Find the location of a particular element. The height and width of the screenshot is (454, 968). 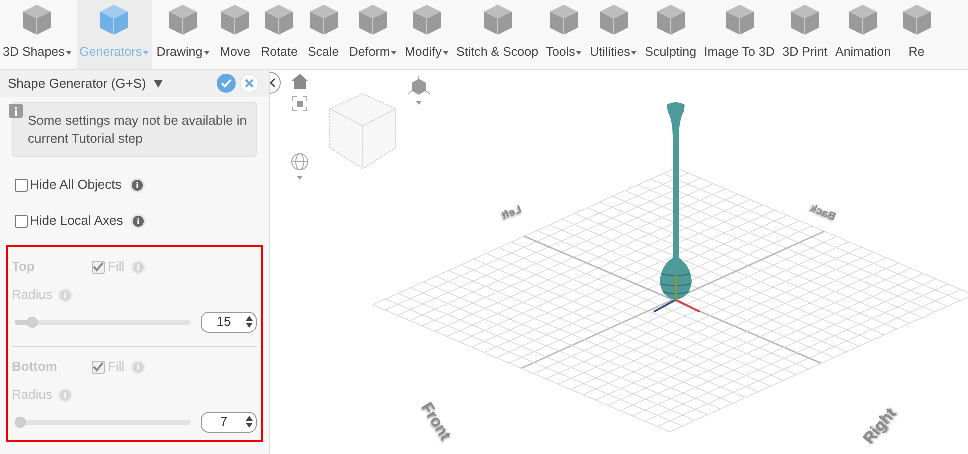

globe-icon is located at coordinates (300, 167).